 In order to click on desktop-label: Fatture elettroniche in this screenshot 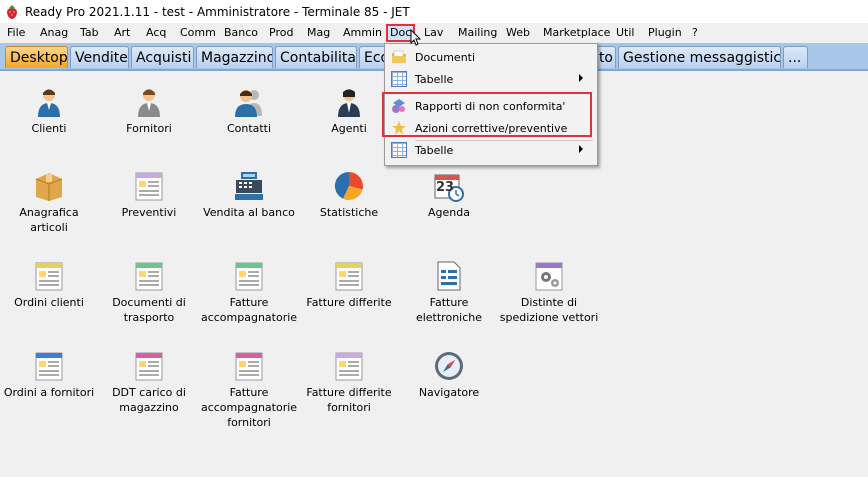, I will do `click(449, 310)`.